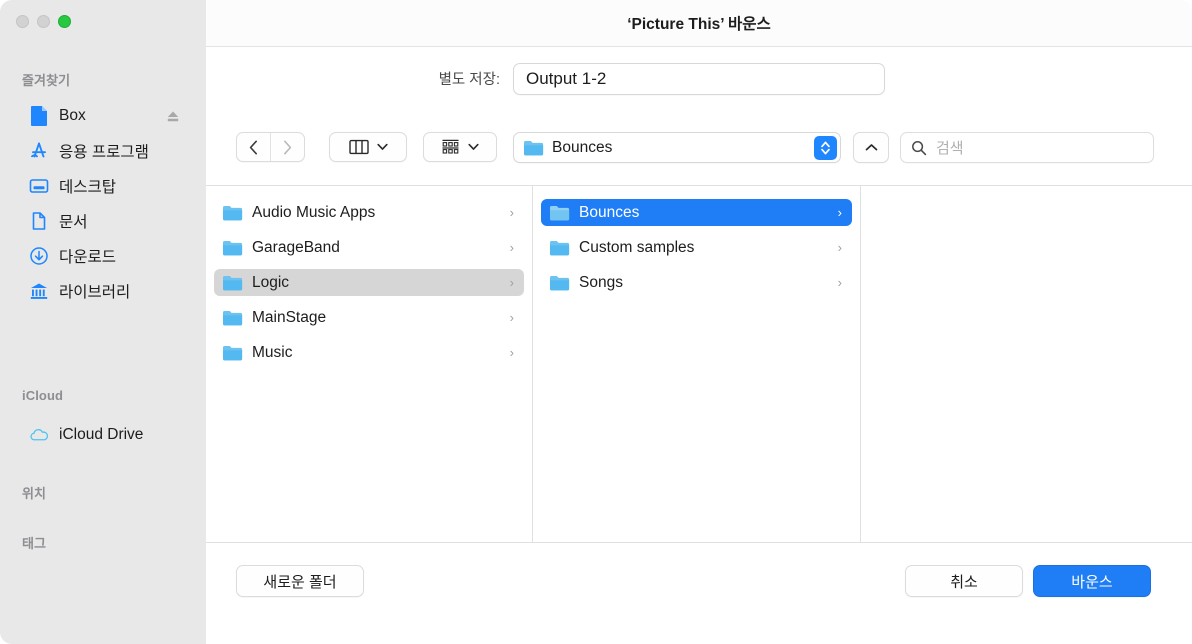  I want to click on document-blue-icon, so click(39, 116).